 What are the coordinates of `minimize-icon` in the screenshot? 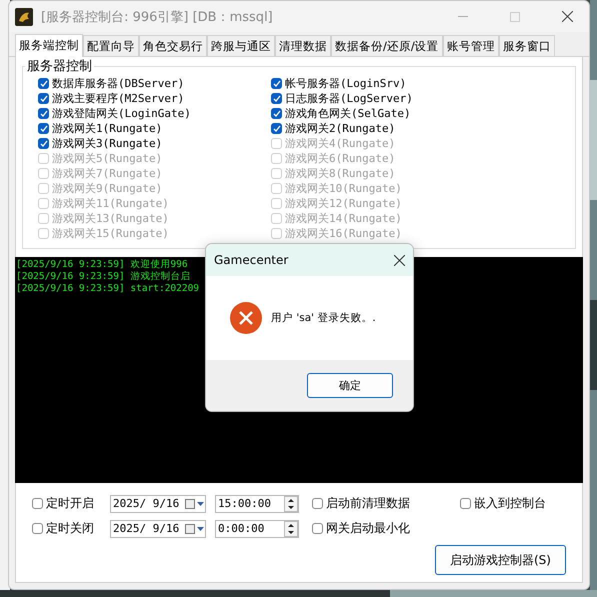 It's located at (463, 17).